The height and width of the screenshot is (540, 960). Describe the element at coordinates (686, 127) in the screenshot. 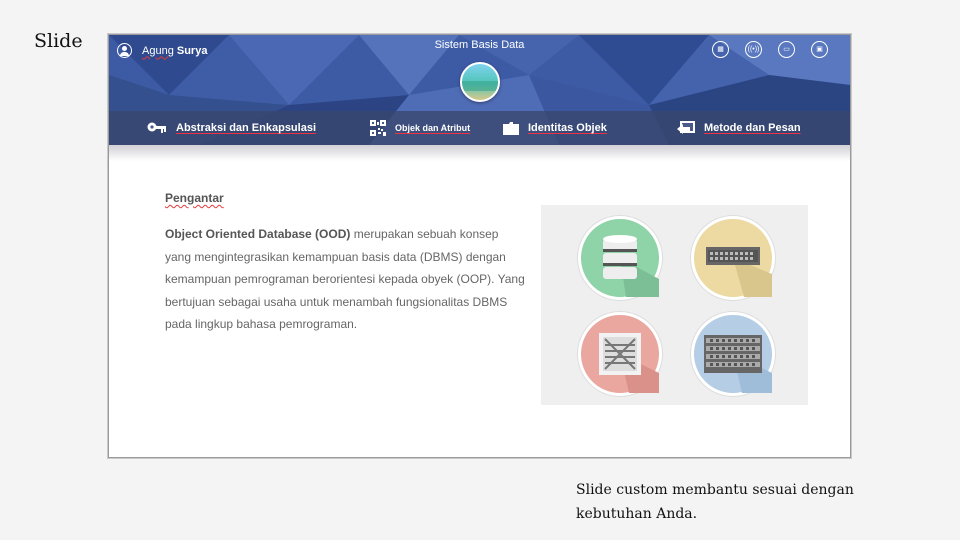

I see `reply-arrow-icon` at that location.